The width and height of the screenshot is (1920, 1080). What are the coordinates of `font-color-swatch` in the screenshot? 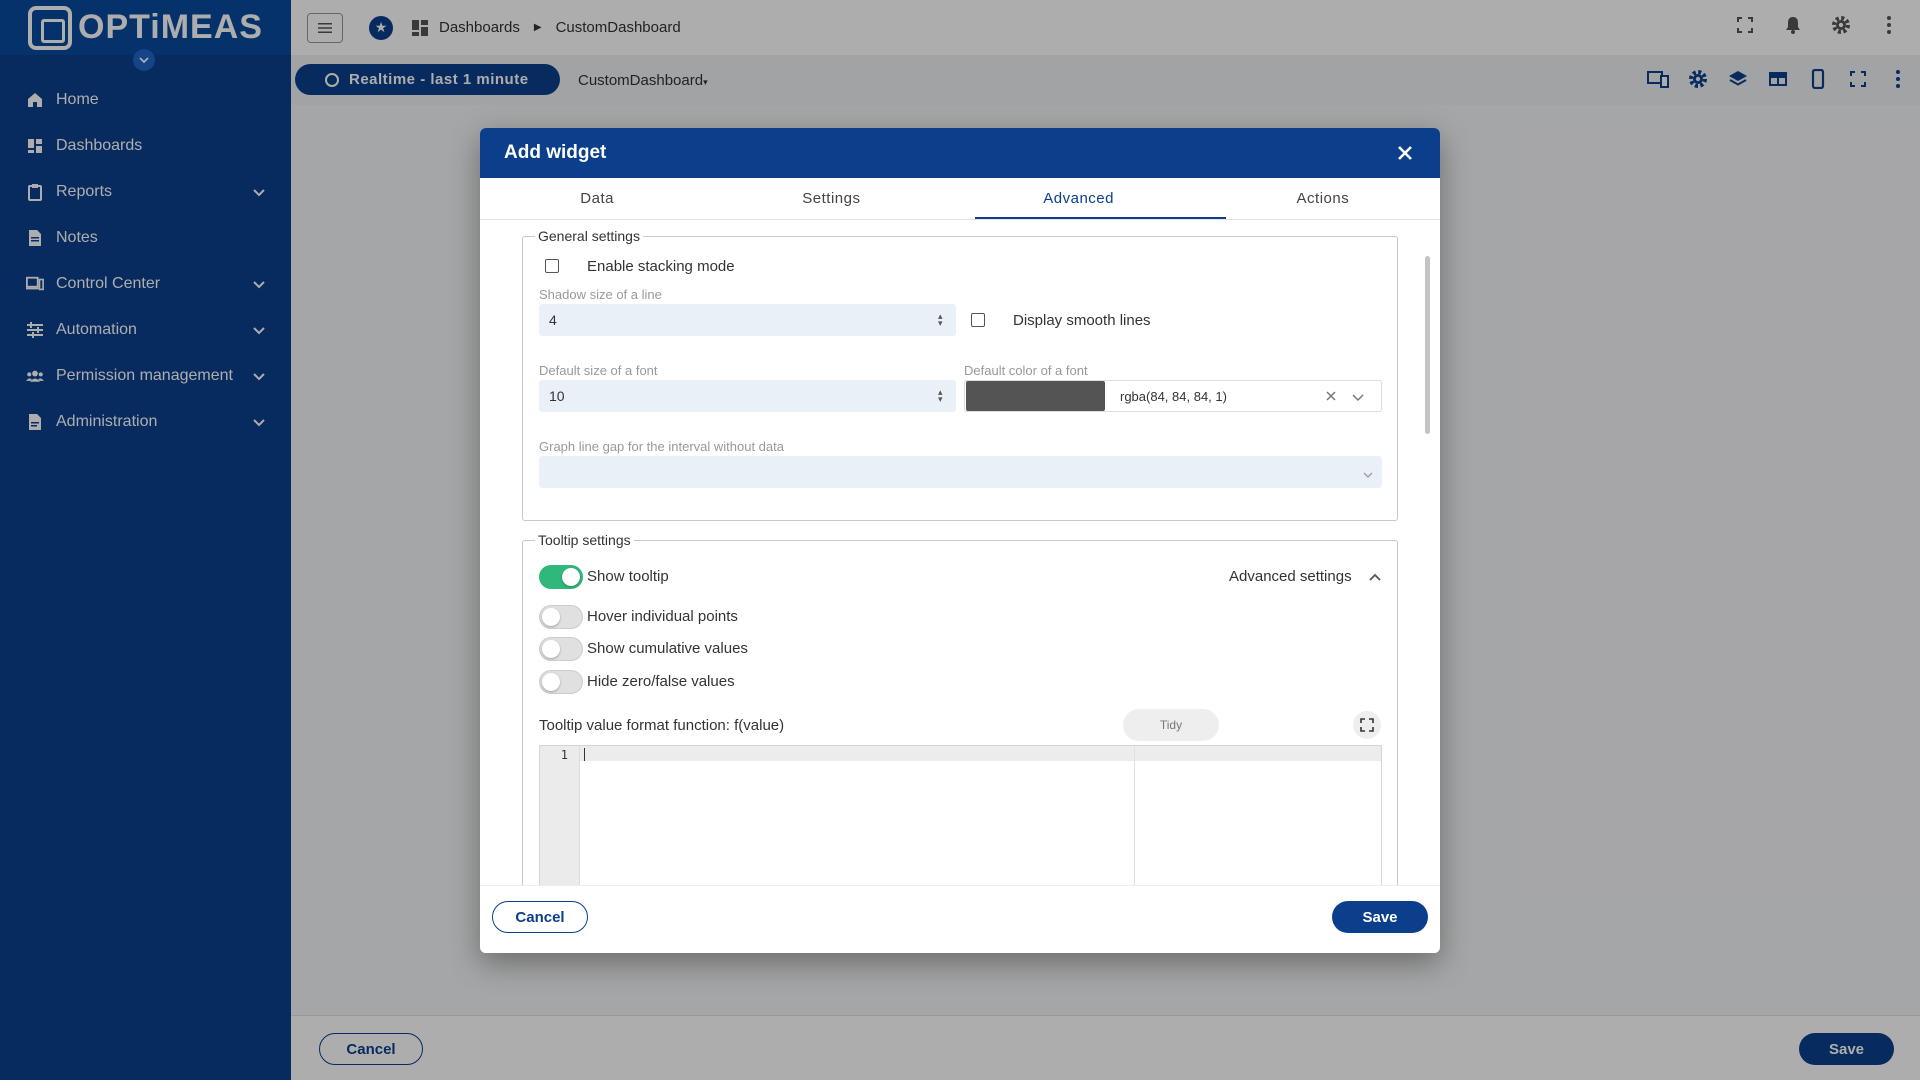 It's located at (1035, 396).